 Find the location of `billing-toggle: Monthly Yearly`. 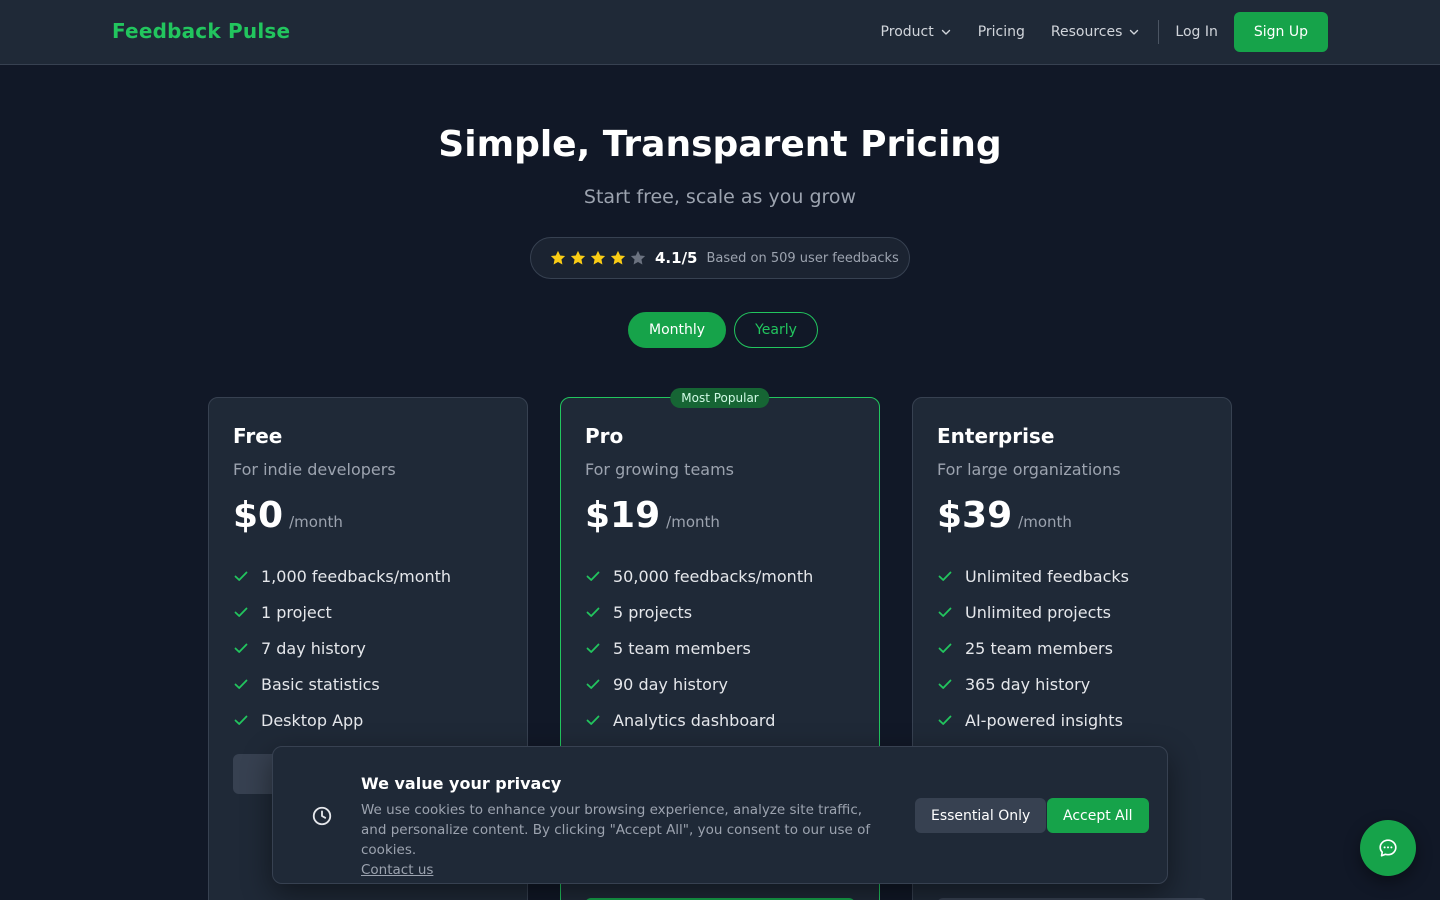

billing-toggle: Monthly Yearly is located at coordinates (723, 330).